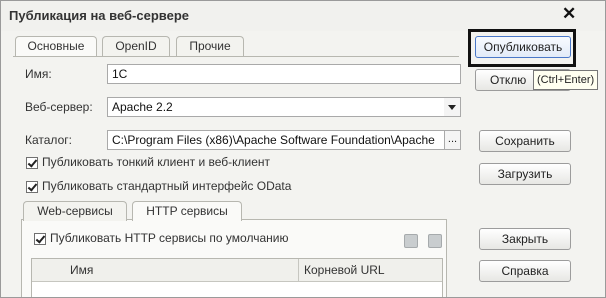  I want to click on webserver-select: Apache 2.2, so click(276, 107).